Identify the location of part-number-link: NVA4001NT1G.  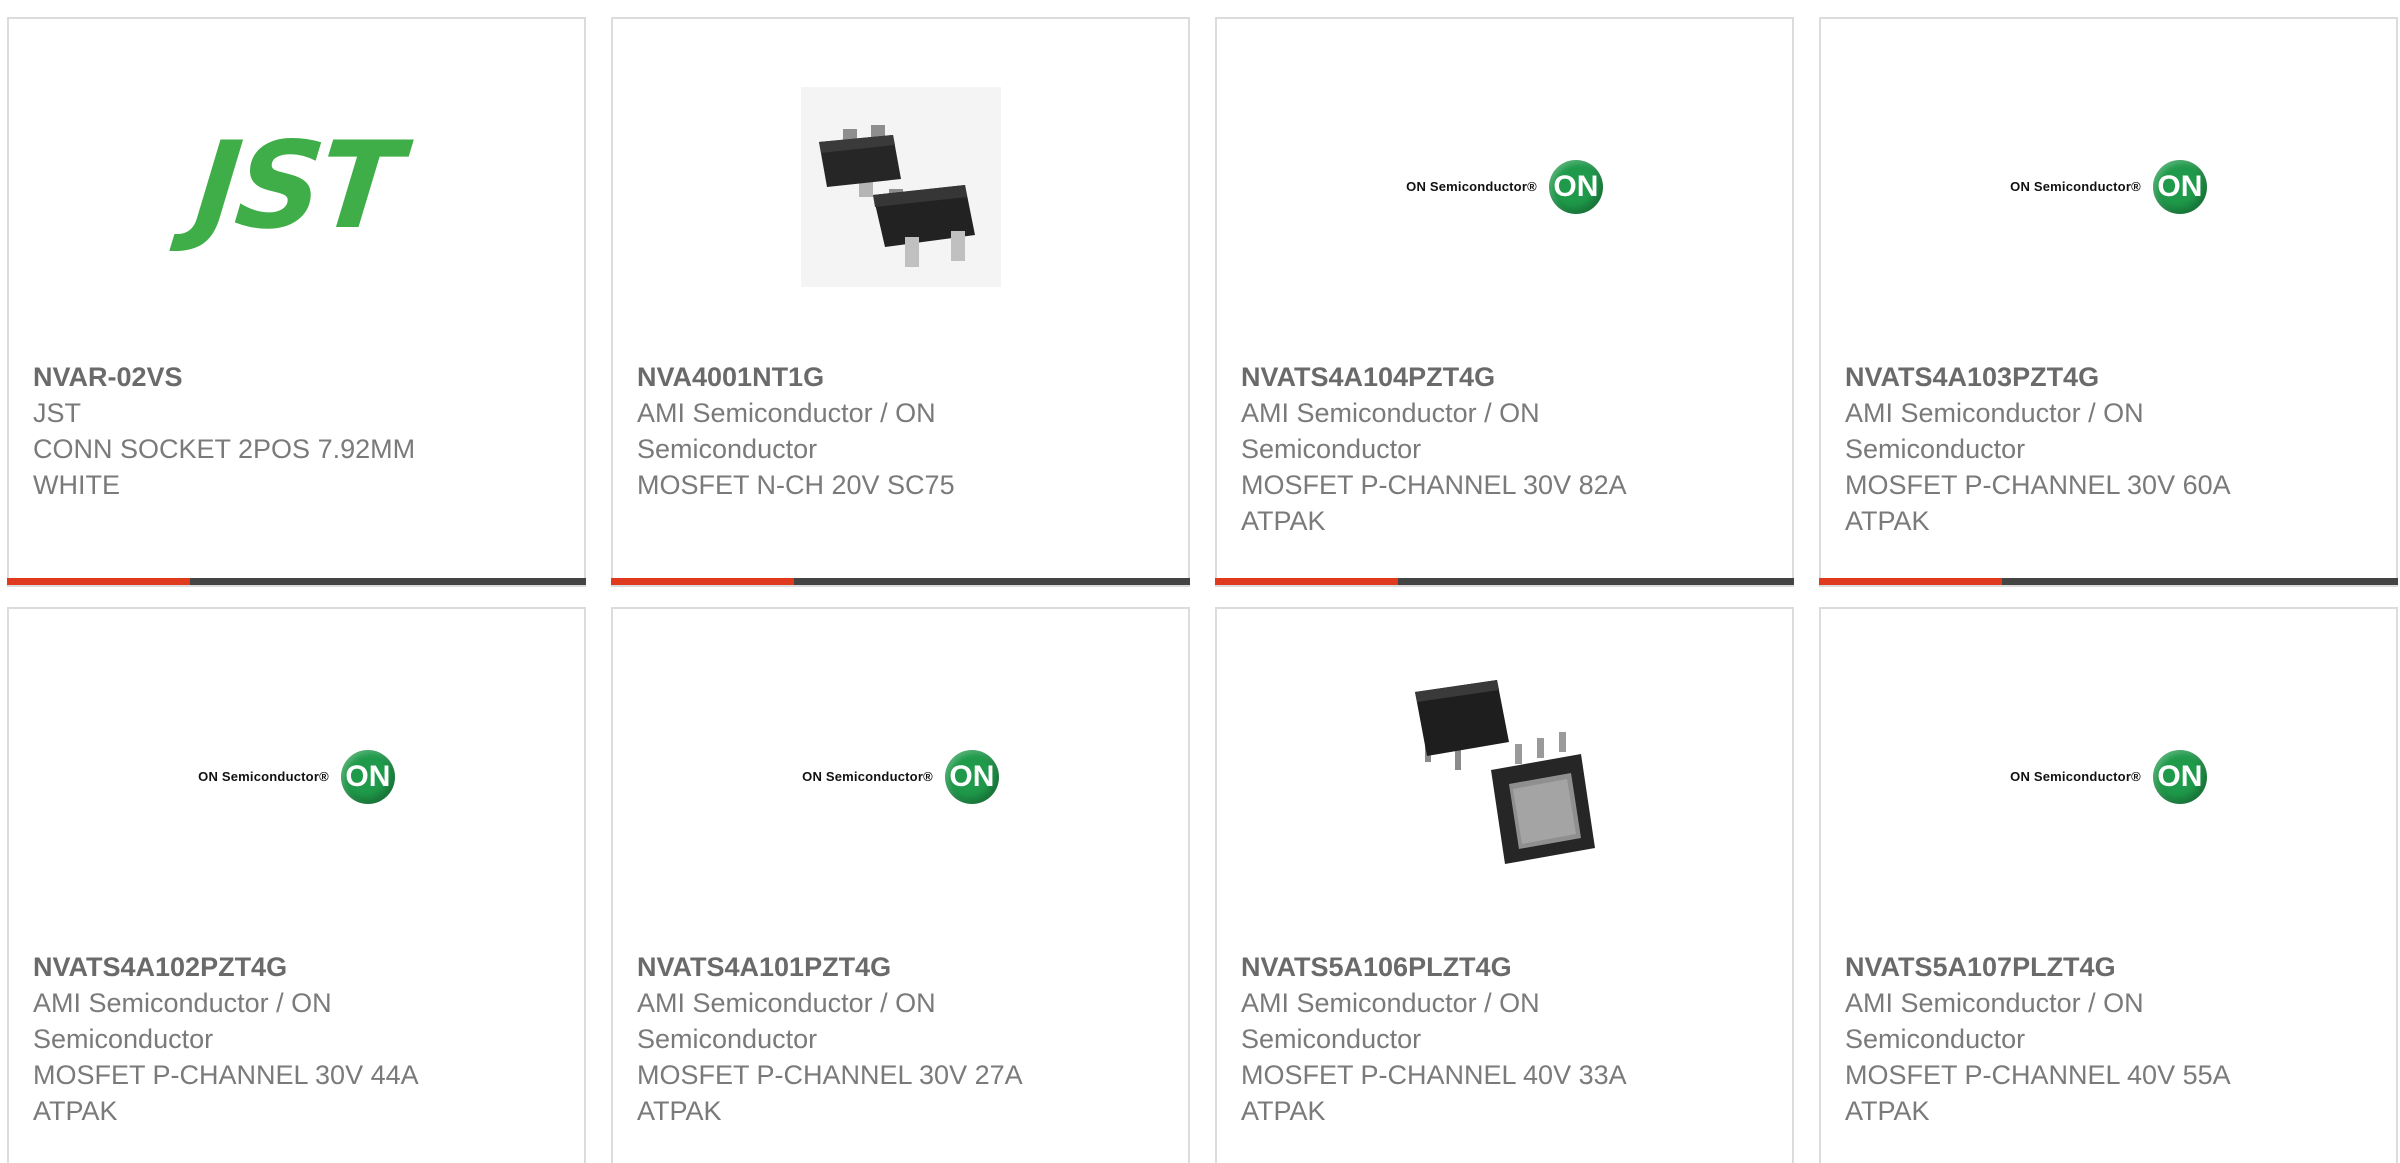
(900, 377).